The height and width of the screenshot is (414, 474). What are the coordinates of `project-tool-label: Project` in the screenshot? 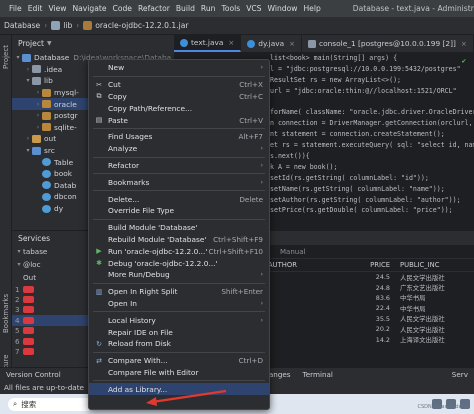 It's located at (6, 57).